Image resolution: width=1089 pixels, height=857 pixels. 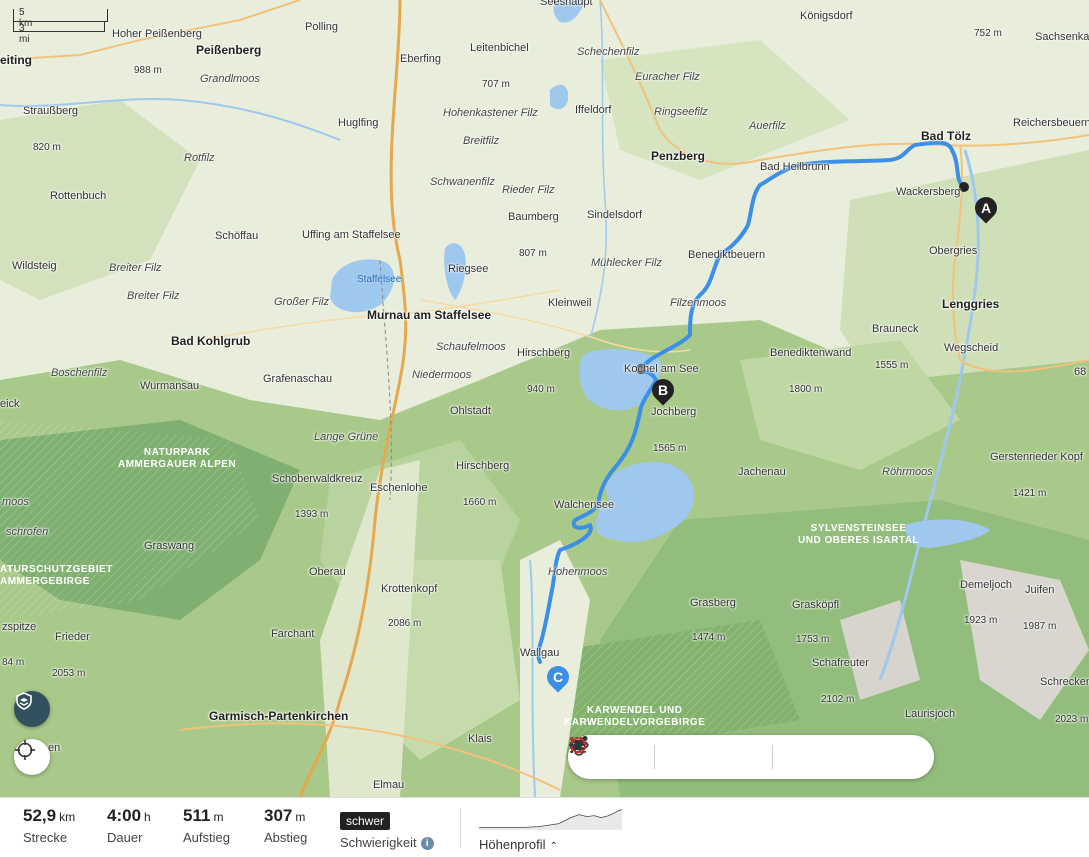 What do you see at coordinates (278, 815) in the screenshot?
I see `abstieg-value: 307` at bounding box center [278, 815].